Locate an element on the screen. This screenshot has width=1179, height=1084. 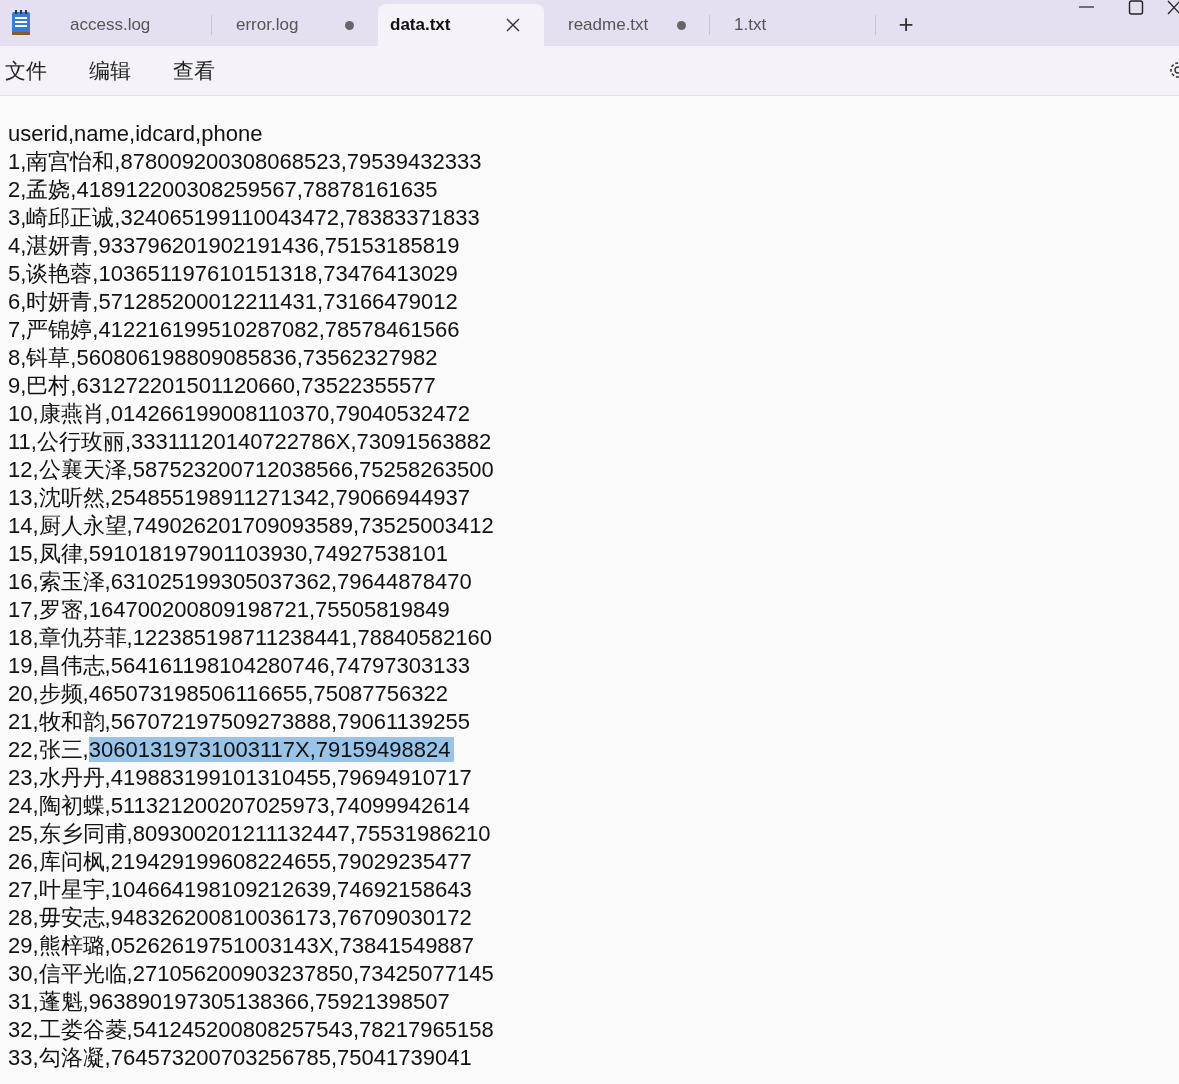
text-line: 6,时妍青,571285200012211431,73166479012 is located at coordinates (233, 301).